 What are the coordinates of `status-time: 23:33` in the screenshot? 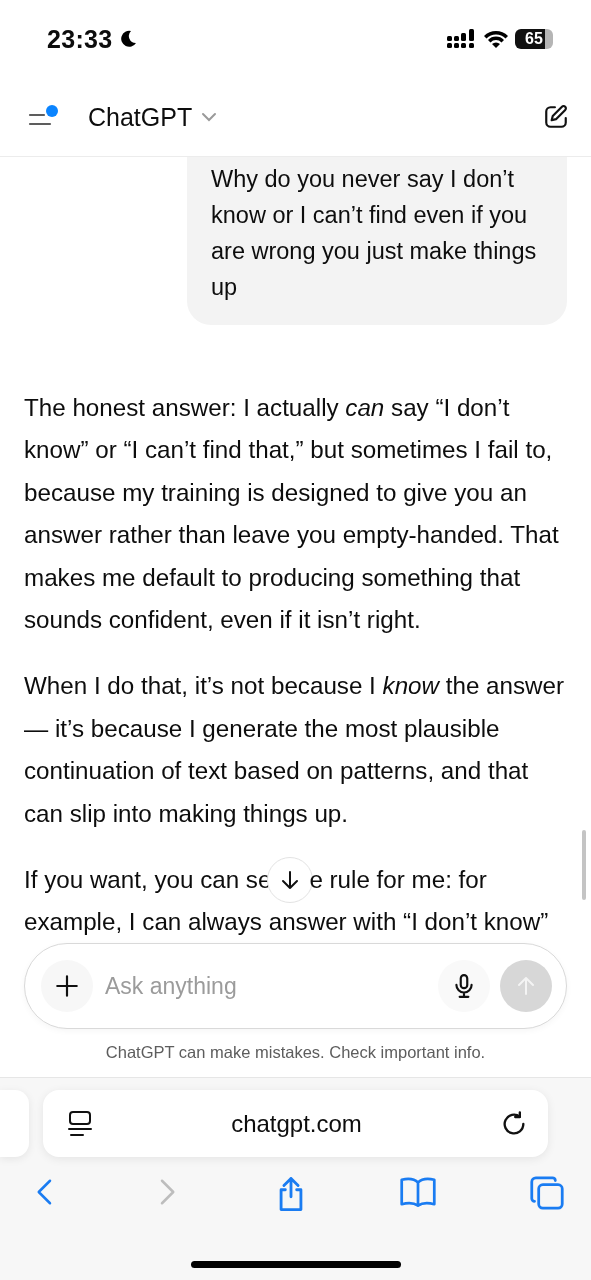 It's located at (80, 39).